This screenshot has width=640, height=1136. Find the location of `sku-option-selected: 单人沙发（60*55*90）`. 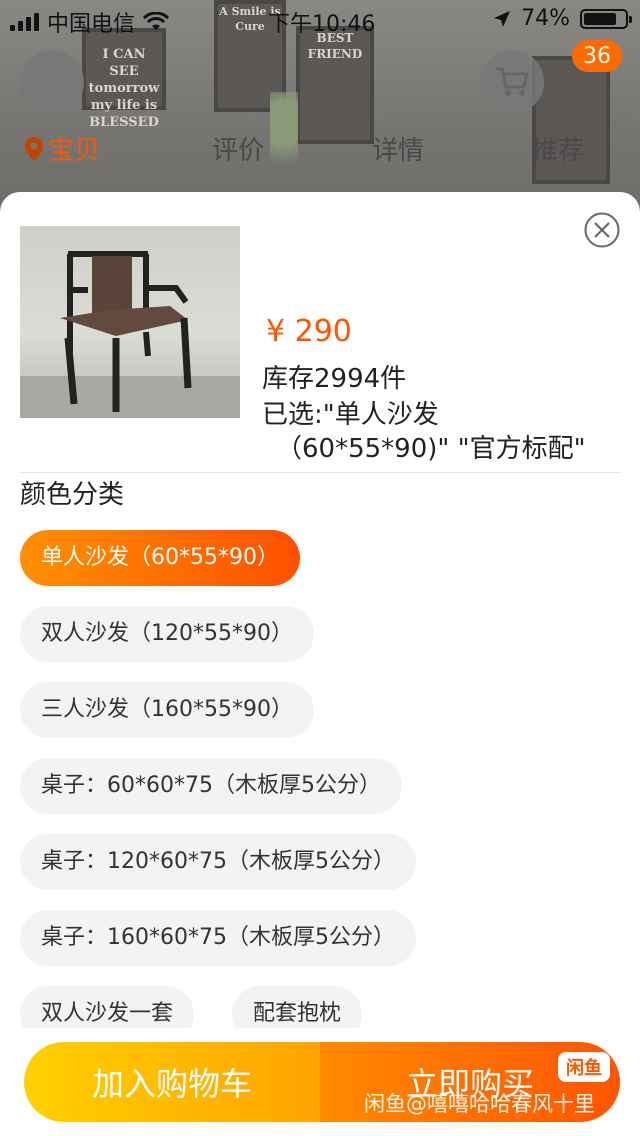

sku-option-selected: 单人沙发（60*55*90） is located at coordinates (160, 558).